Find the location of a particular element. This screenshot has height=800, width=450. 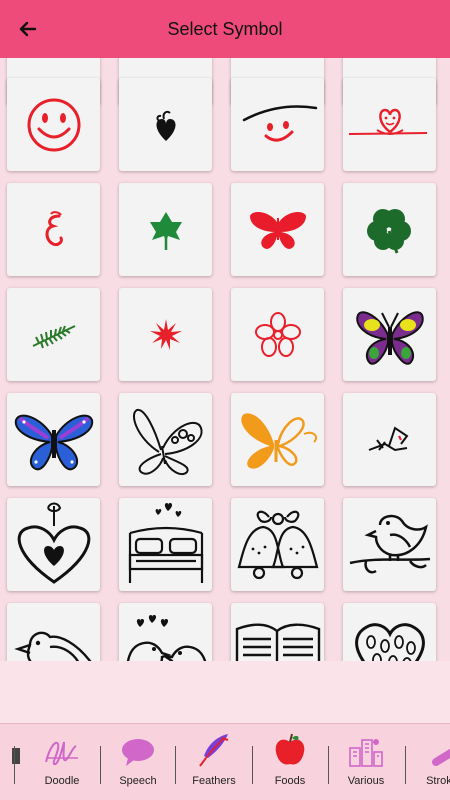

scribble-icon is located at coordinates (388, 438).